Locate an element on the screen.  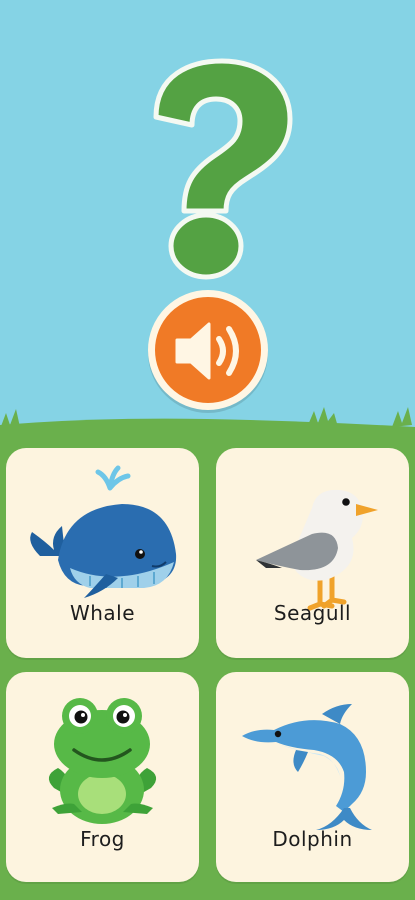
answer-card-frog: Frog is located at coordinates (102, 777).